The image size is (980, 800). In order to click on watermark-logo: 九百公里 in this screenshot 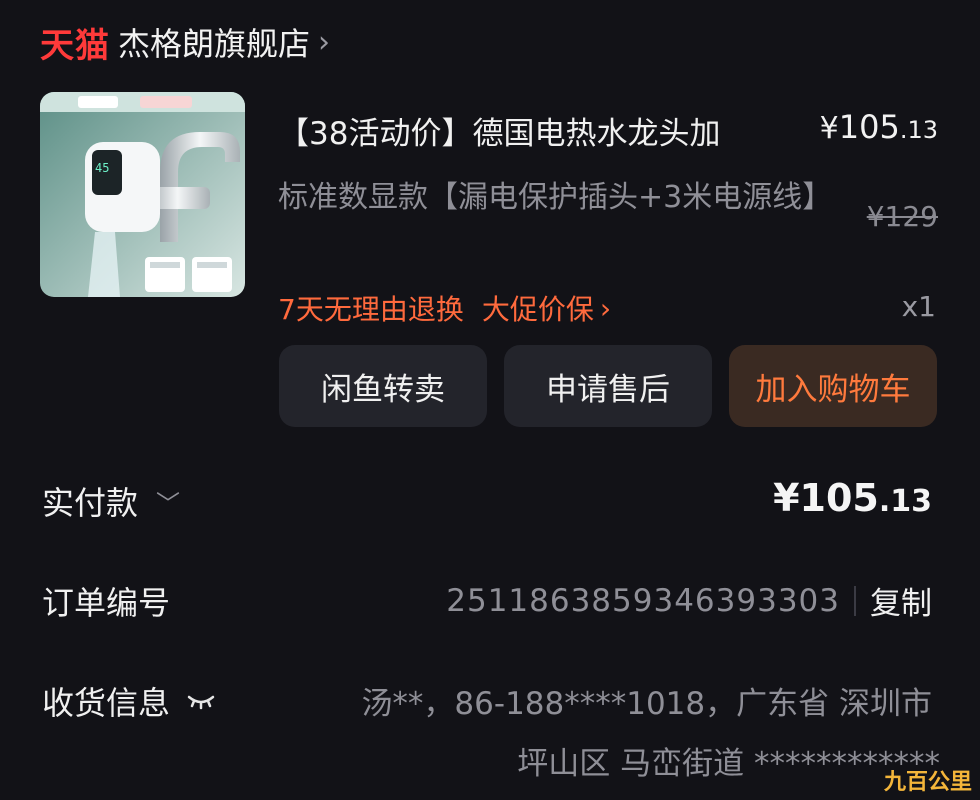, I will do `click(927, 782)`.